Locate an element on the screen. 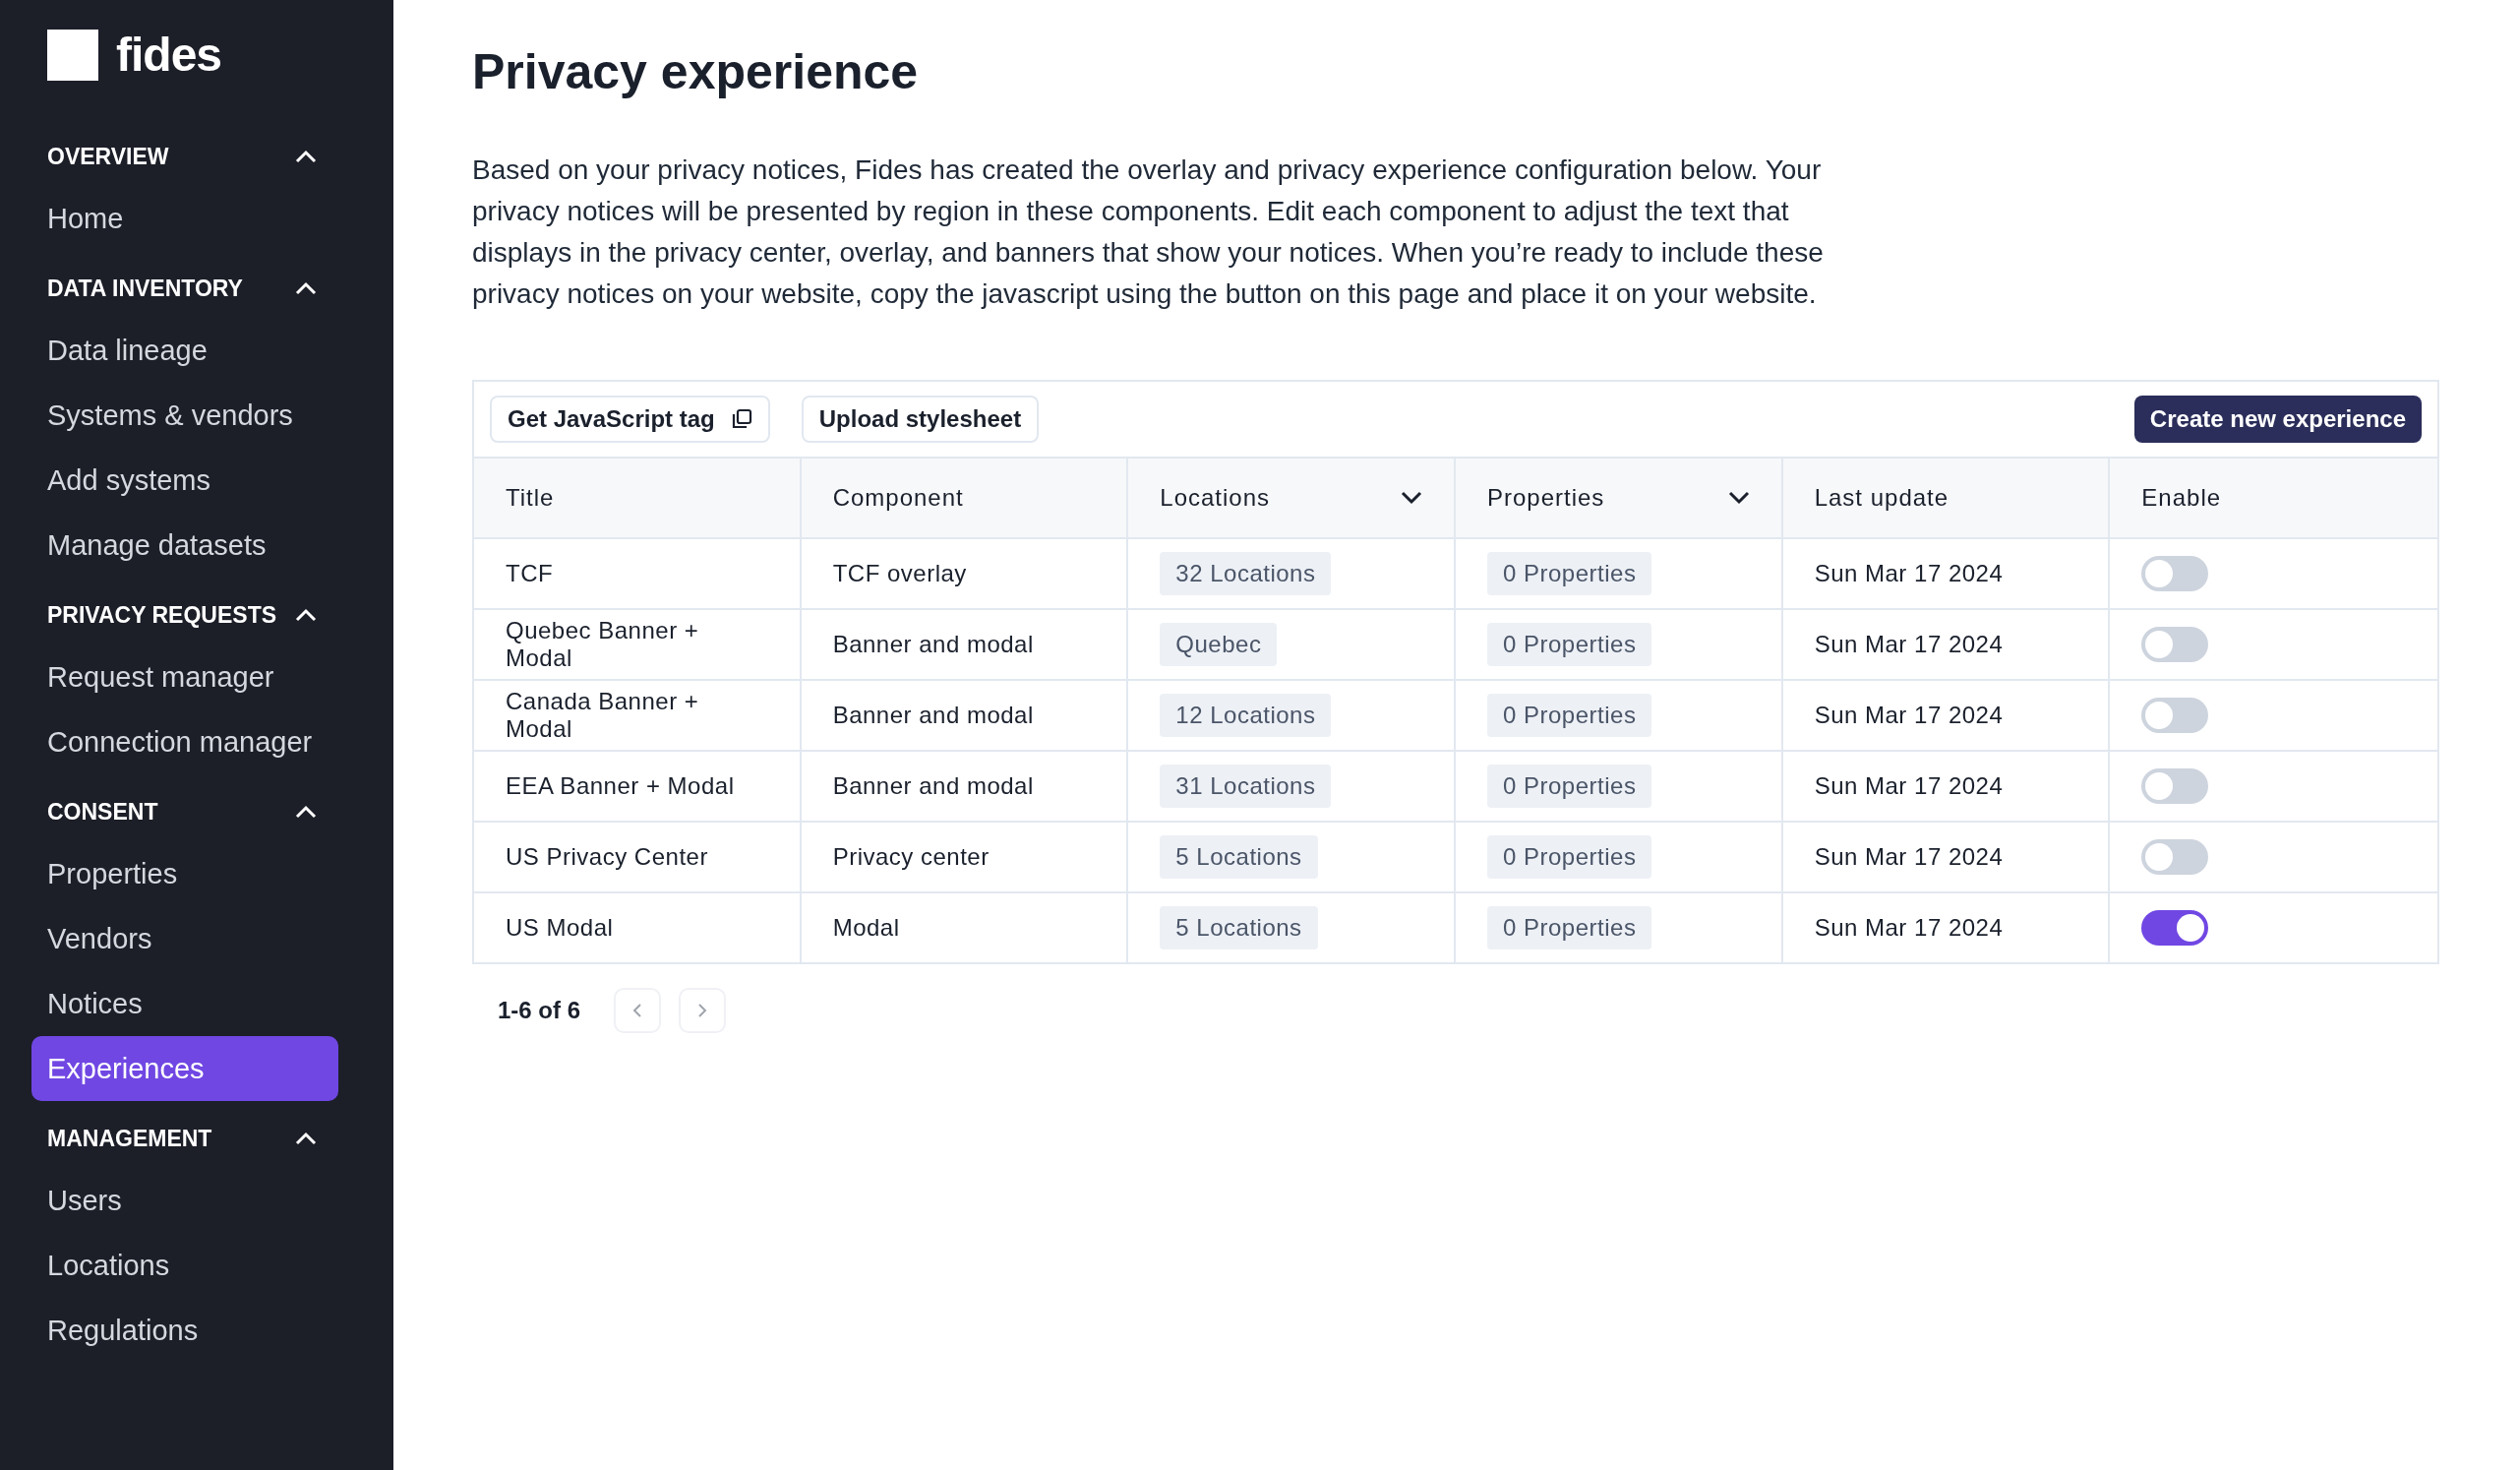  nav-item: Locations is located at coordinates (184, 1265).